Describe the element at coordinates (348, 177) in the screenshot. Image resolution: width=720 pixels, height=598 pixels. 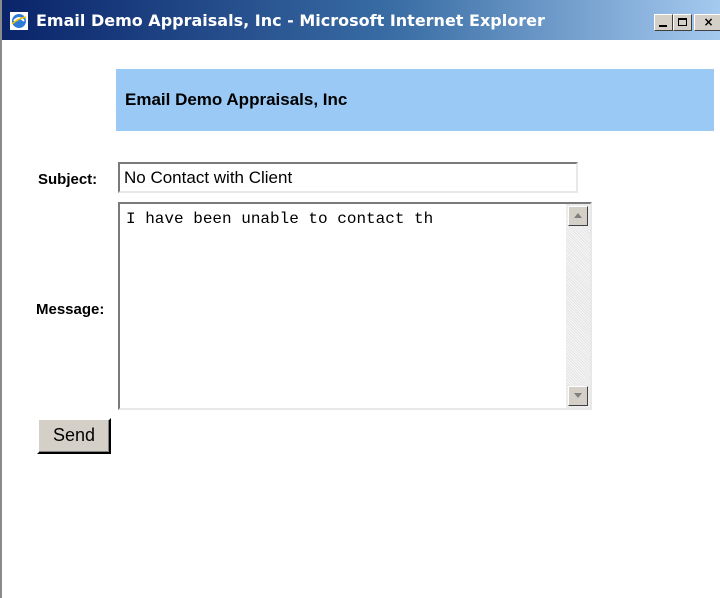
I see `subject-input` at that location.